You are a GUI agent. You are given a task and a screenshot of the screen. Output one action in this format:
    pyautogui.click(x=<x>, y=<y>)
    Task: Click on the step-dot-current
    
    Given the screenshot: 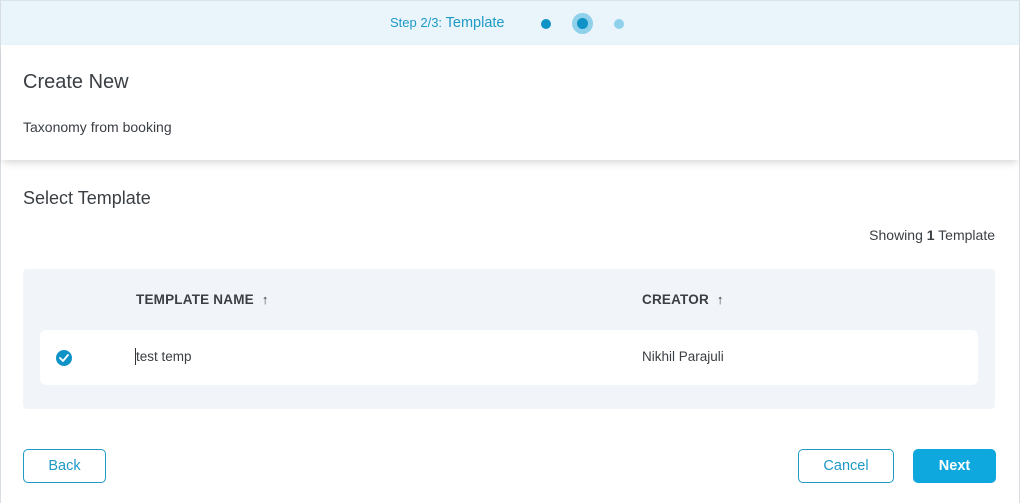 What is the action you would take?
    pyautogui.click(x=582, y=23)
    